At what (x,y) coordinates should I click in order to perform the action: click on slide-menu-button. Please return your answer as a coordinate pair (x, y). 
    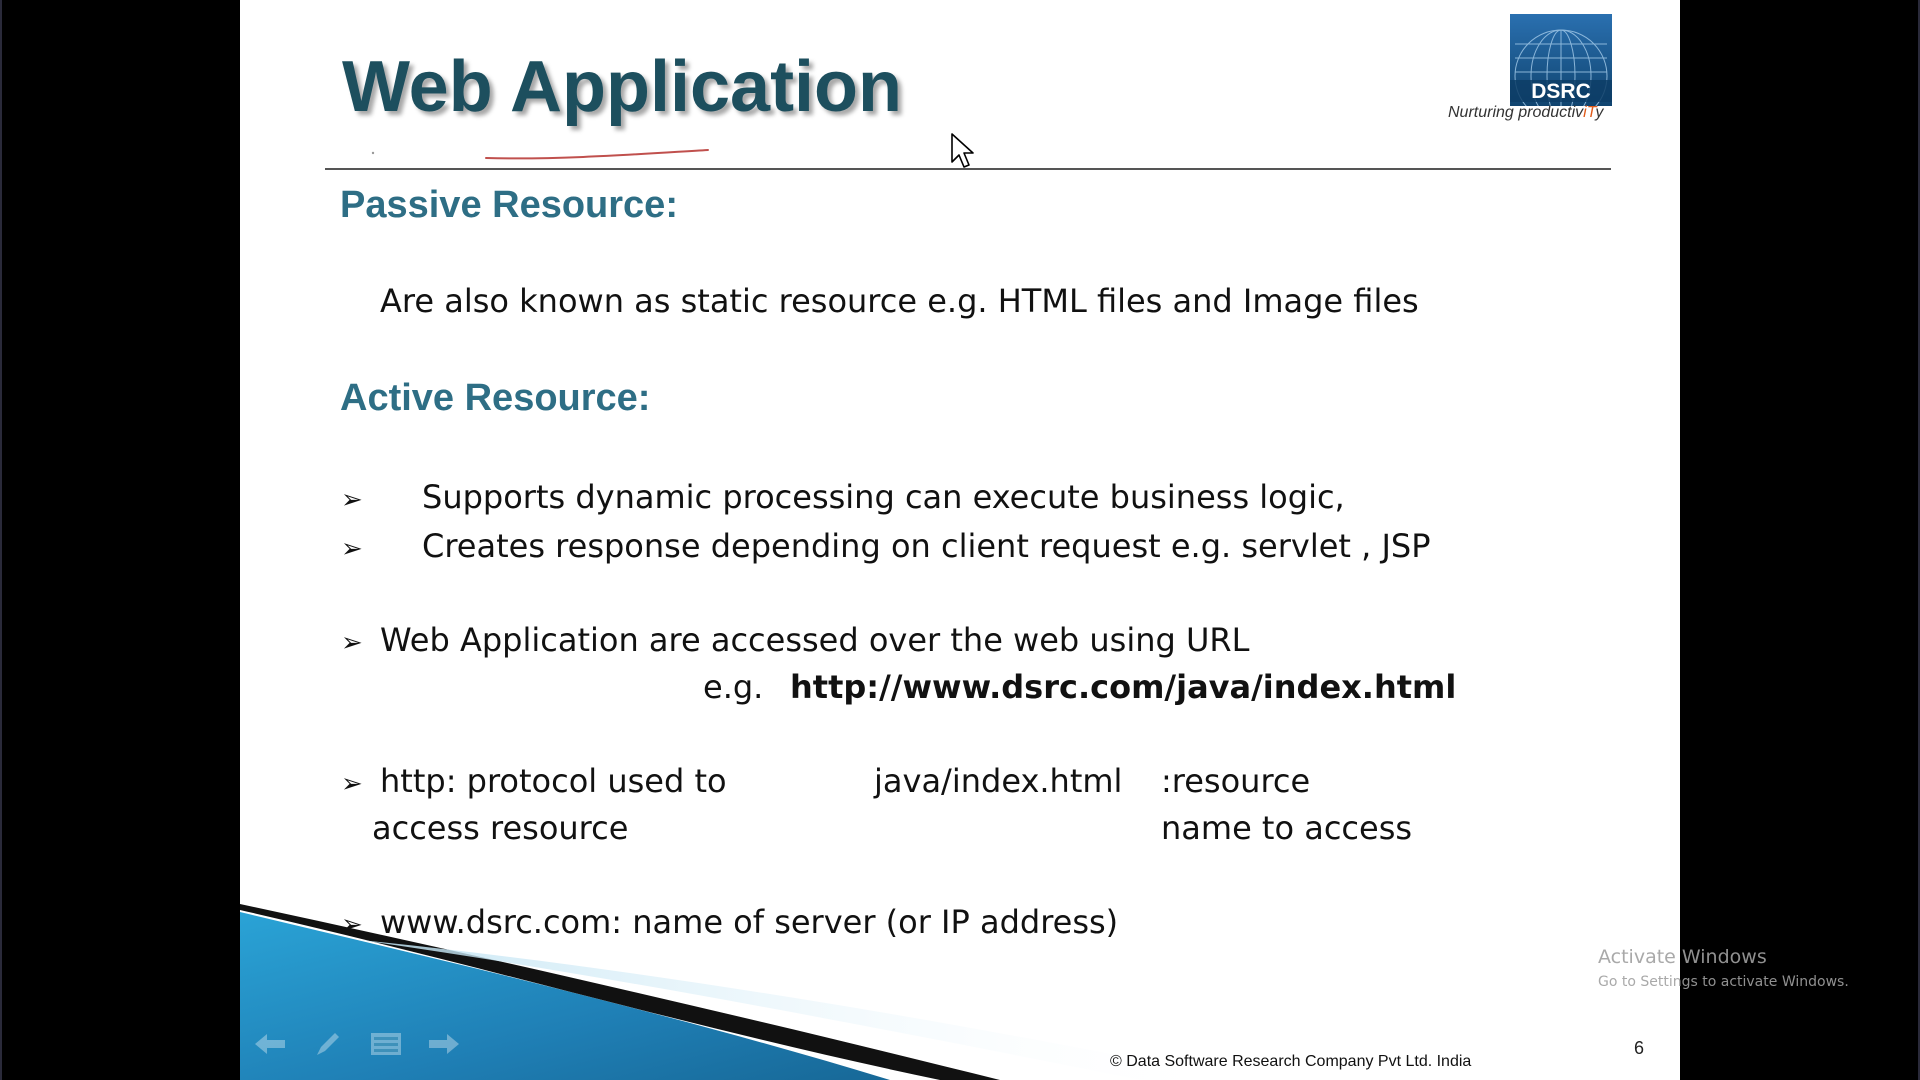
    Looking at the image, I should click on (386, 1044).